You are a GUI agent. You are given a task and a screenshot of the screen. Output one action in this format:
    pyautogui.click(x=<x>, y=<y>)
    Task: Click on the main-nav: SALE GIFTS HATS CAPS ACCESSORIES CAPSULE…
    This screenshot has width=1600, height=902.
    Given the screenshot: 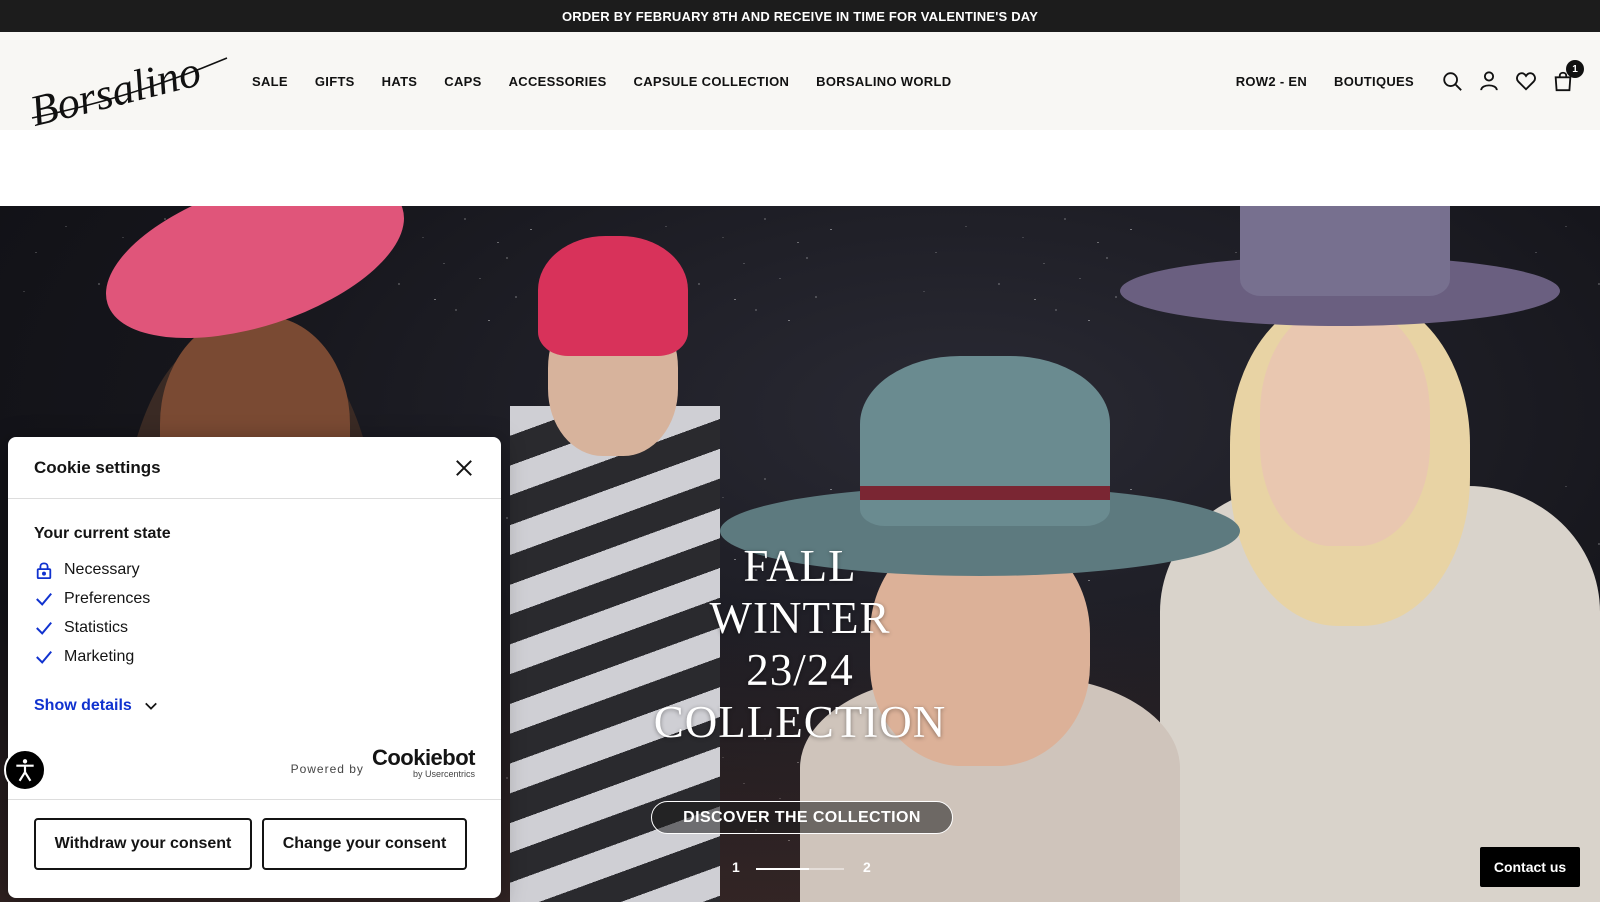 What is the action you would take?
    pyautogui.click(x=615, y=81)
    